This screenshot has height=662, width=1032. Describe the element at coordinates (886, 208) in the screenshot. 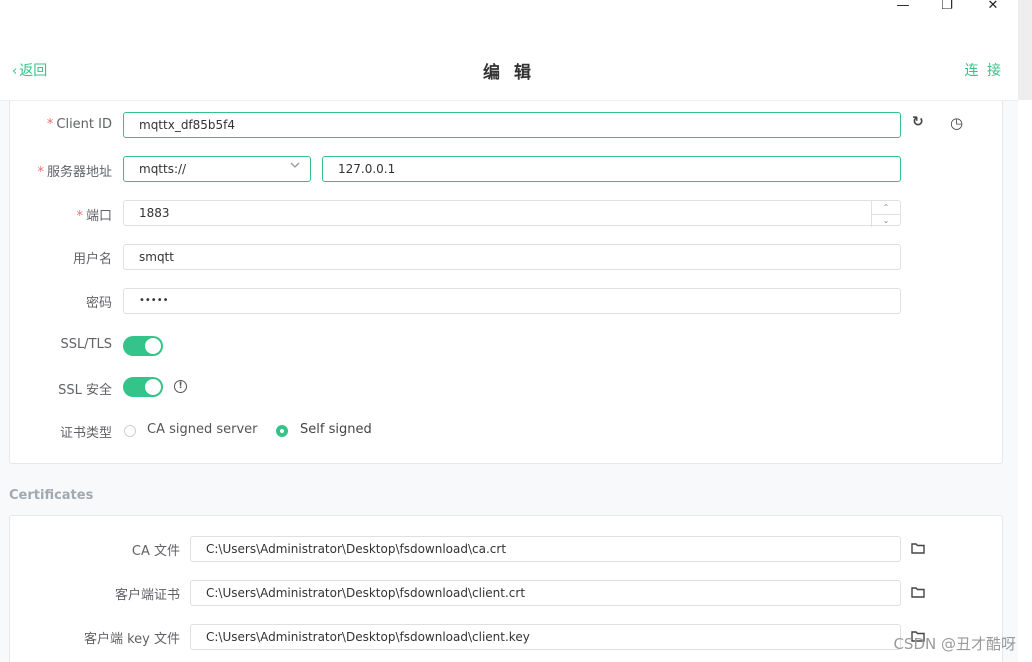

I see `increment-button: ⌃` at that location.